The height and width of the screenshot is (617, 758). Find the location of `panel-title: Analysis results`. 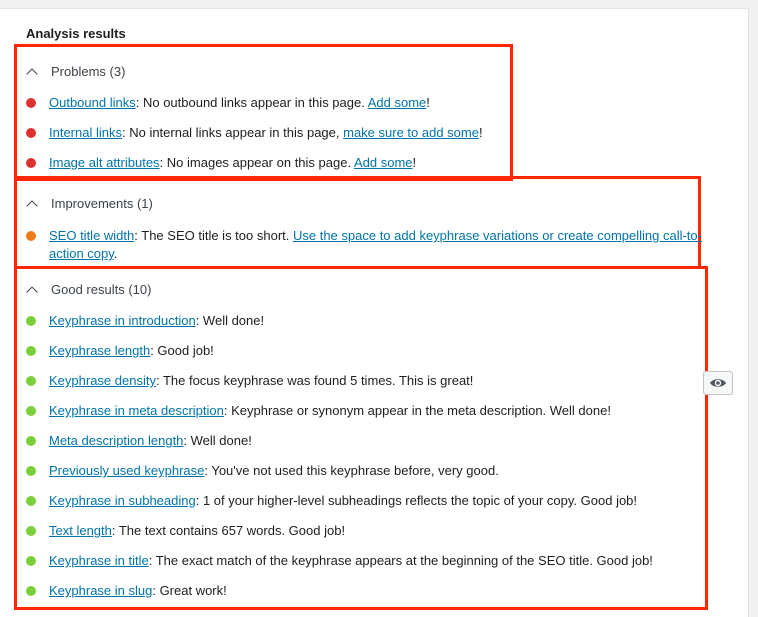

panel-title: Analysis results is located at coordinates (76, 33).